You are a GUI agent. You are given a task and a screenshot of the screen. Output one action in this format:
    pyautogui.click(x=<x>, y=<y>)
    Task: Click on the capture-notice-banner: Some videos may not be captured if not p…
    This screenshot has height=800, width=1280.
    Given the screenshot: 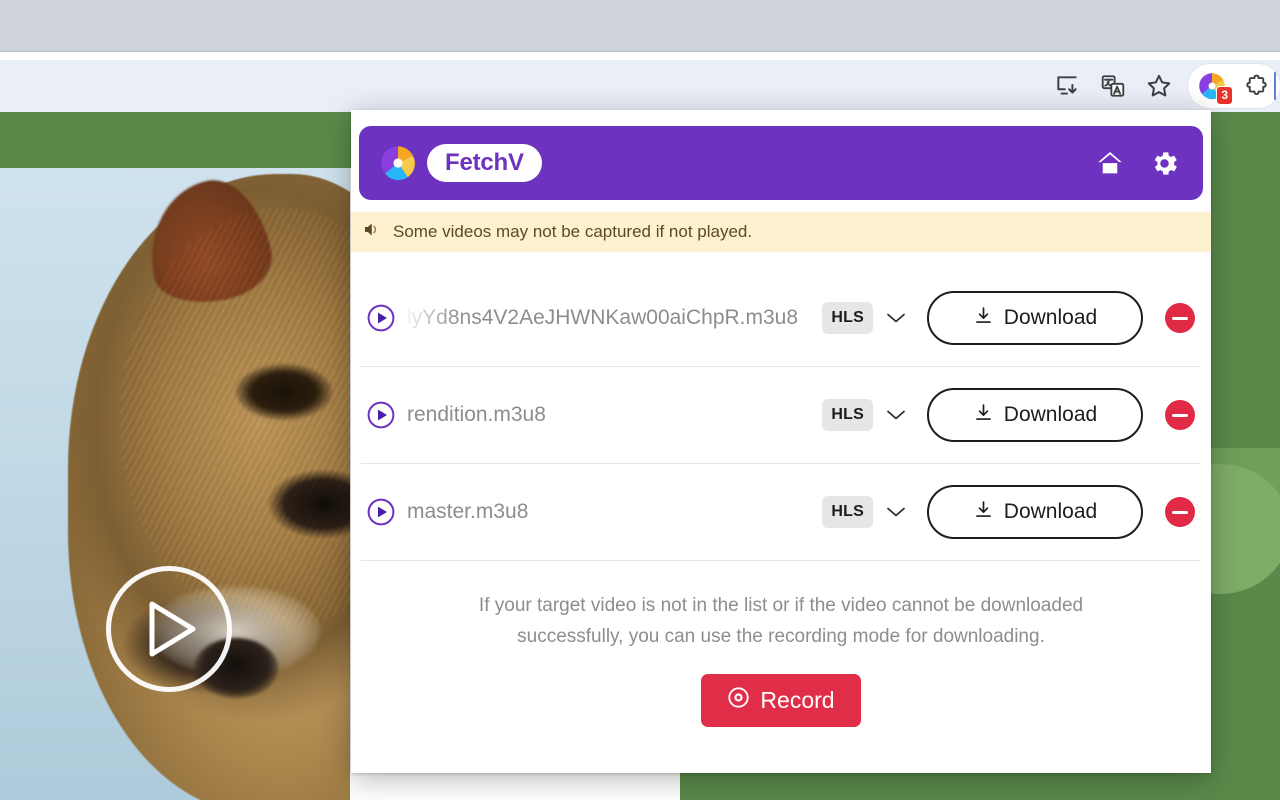 What is the action you would take?
    pyautogui.click(x=781, y=232)
    